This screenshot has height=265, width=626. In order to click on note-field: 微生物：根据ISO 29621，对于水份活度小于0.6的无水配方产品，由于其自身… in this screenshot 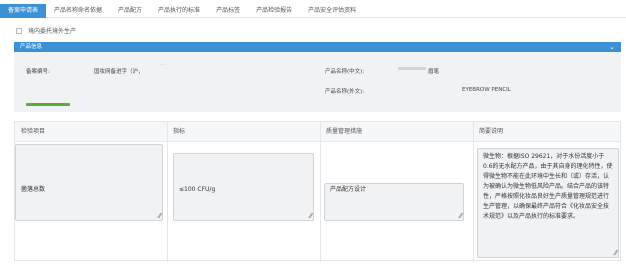, I will do `click(548, 203)`.